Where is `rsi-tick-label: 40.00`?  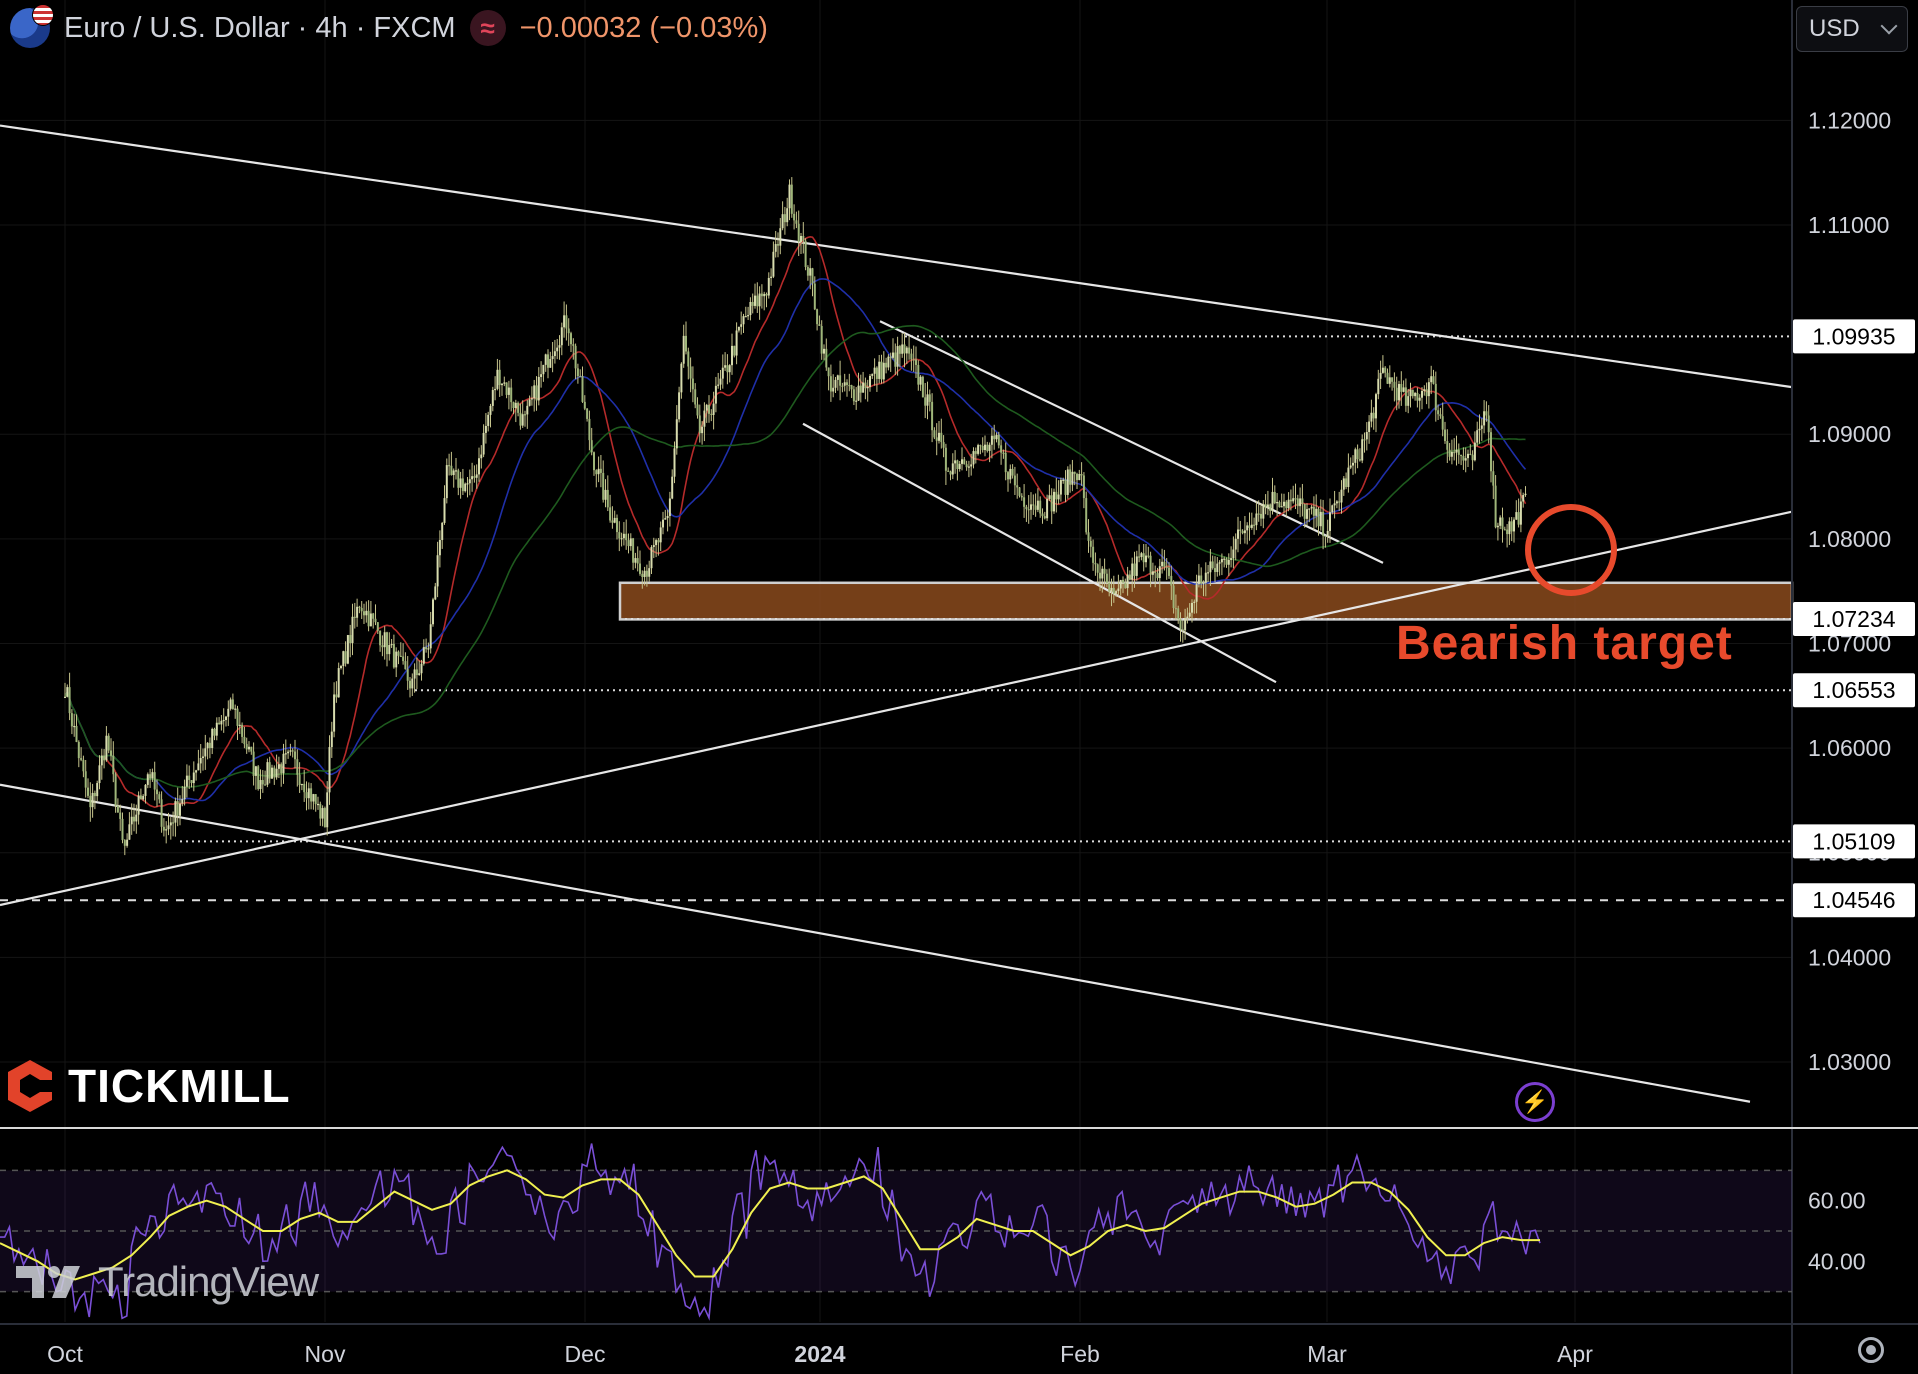
rsi-tick-label: 40.00 is located at coordinates (1837, 1261).